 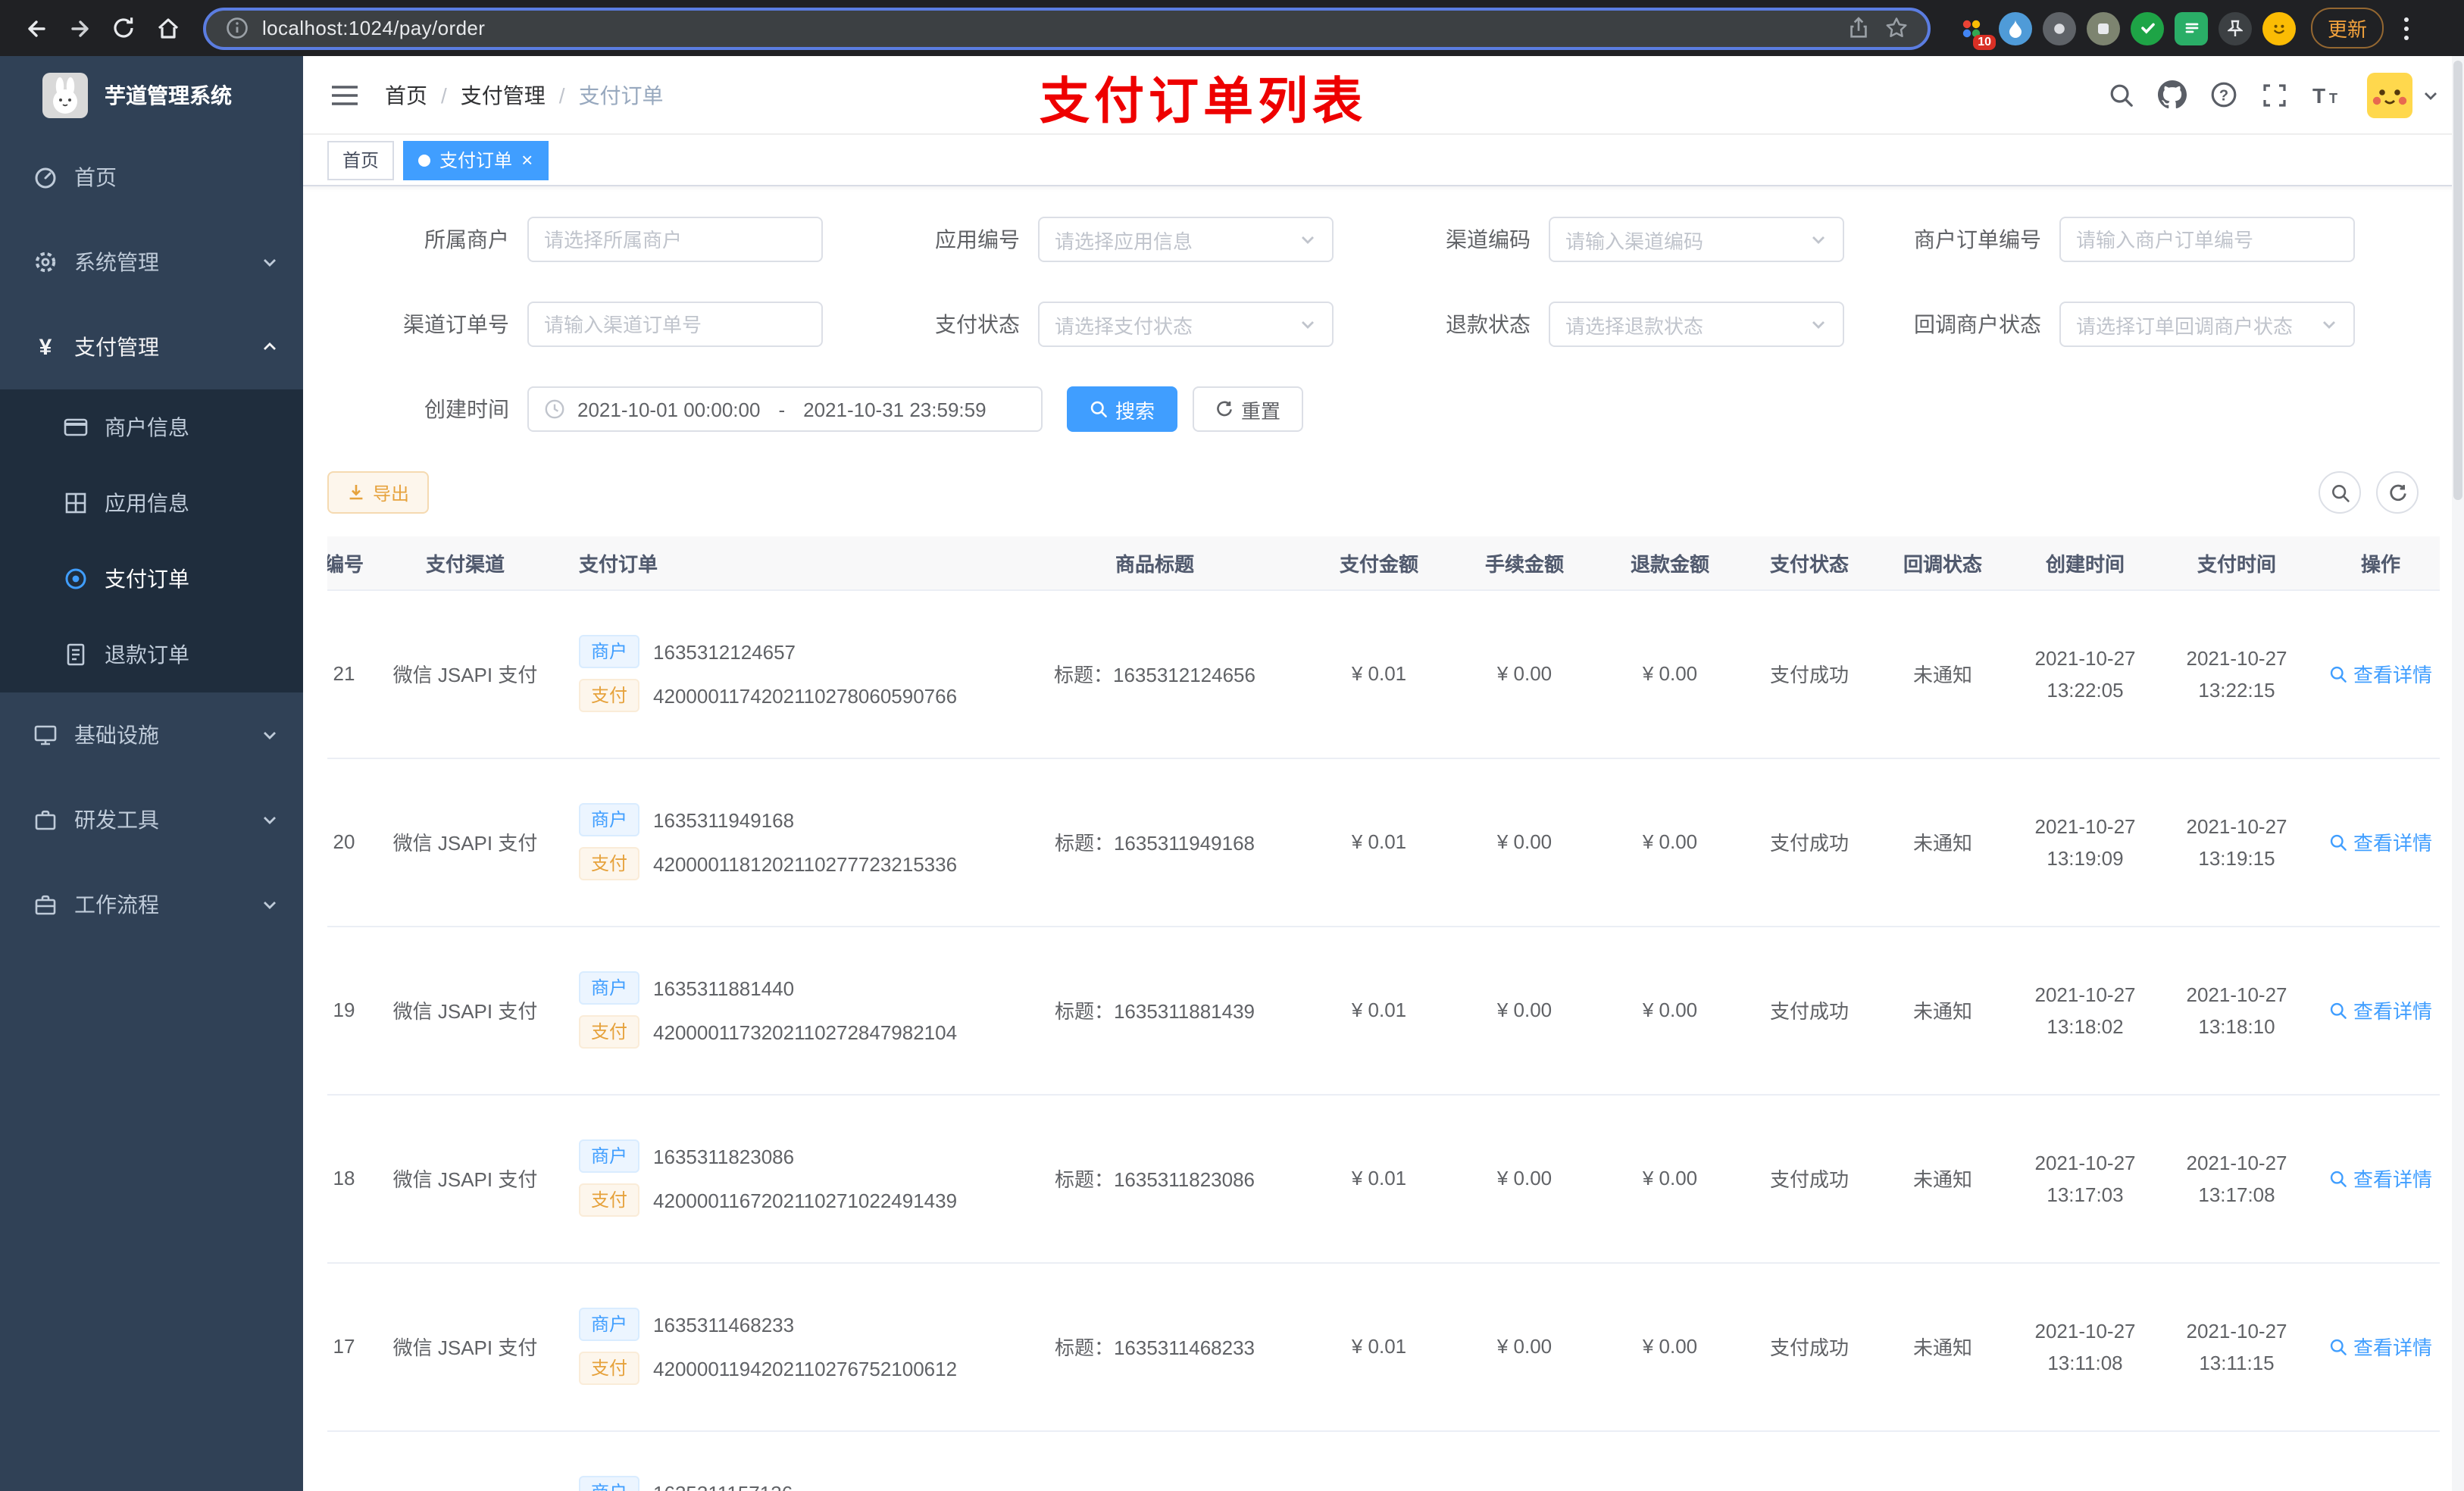 What do you see at coordinates (151, 503) in the screenshot?
I see `sidebar-item-app-info: 应用信息` at bounding box center [151, 503].